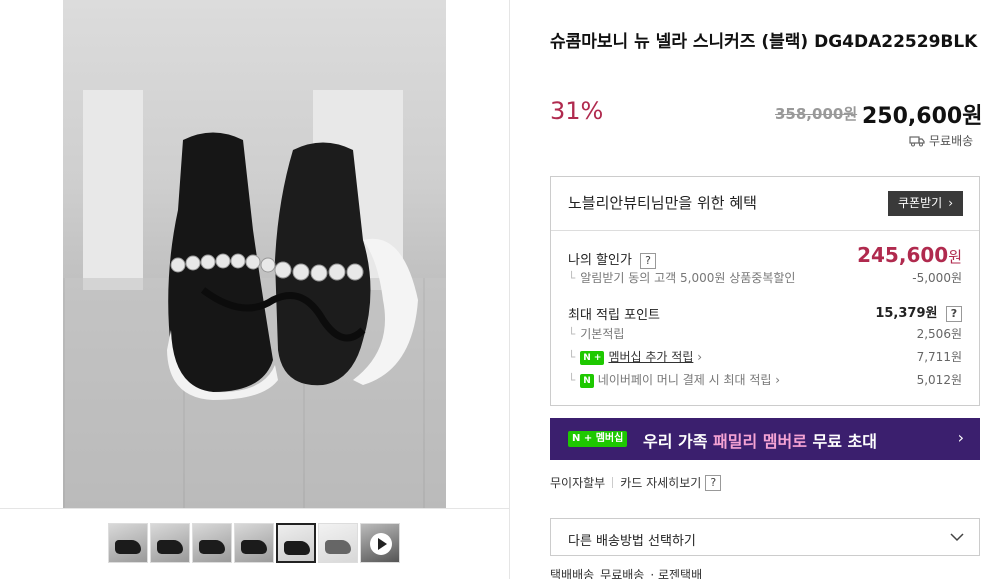  Describe the element at coordinates (613, 482) in the screenshot. I see `divider` at that location.